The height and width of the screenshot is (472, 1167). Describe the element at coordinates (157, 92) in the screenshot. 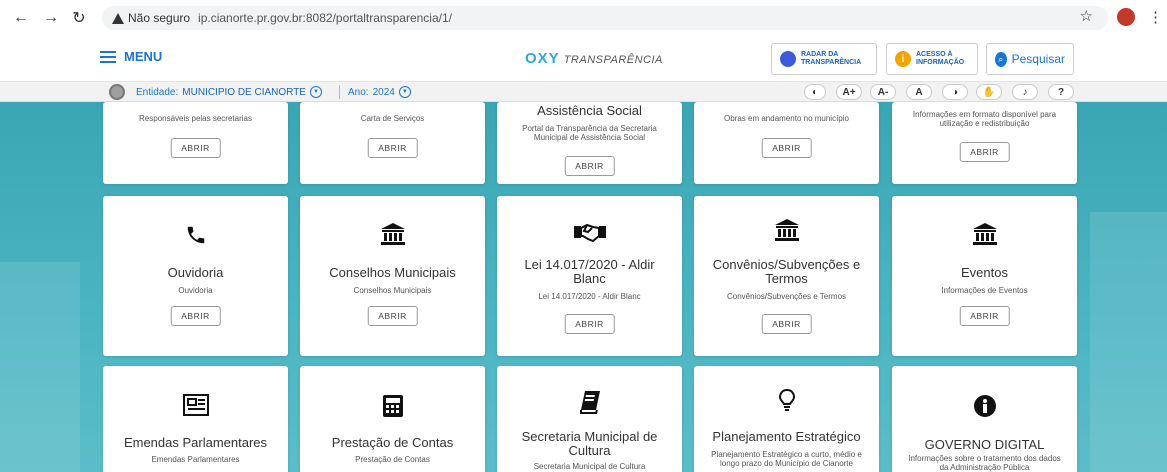

I see `entidade-label: Entidade:` at that location.